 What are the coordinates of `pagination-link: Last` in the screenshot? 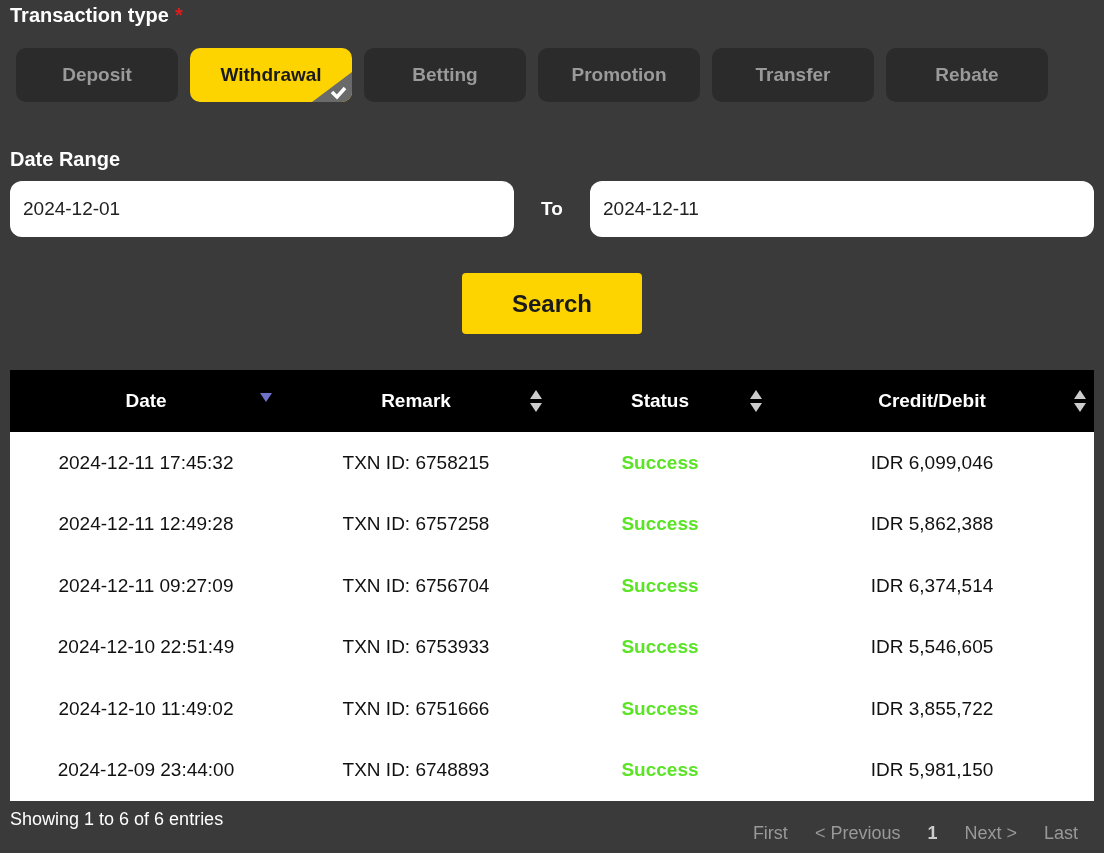 It's located at (1060, 833).